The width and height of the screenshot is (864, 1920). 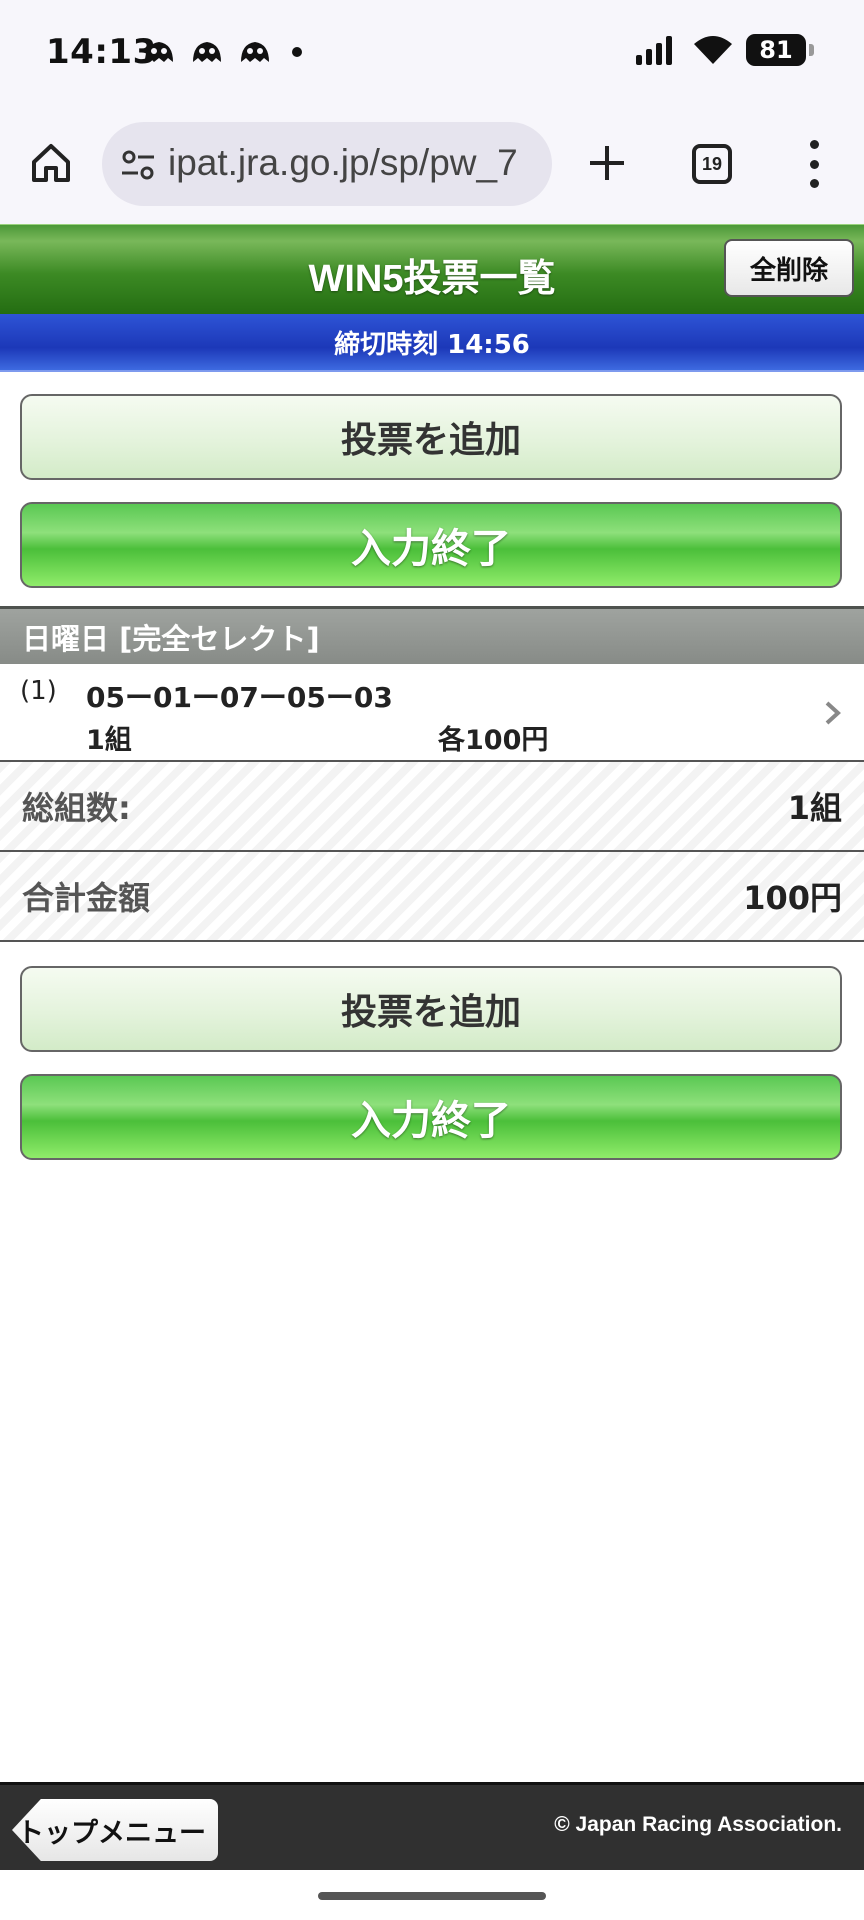 What do you see at coordinates (493, 740) in the screenshot?
I see `entry-amount: 各100円` at bounding box center [493, 740].